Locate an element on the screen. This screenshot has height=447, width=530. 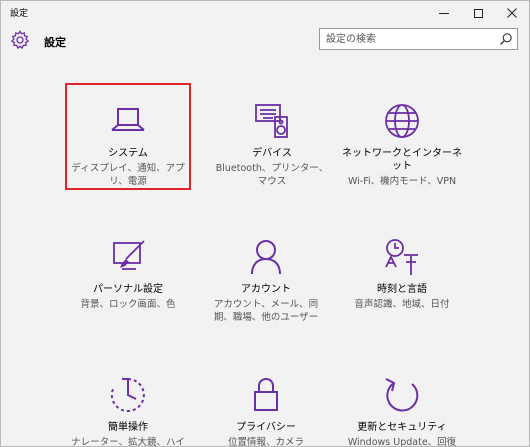
close-icon is located at coordinates (512, 13).